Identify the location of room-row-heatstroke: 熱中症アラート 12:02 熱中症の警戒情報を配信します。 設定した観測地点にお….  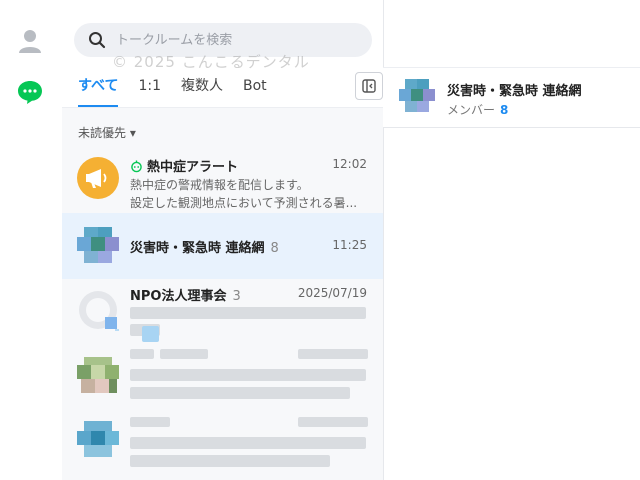
(222, 180).